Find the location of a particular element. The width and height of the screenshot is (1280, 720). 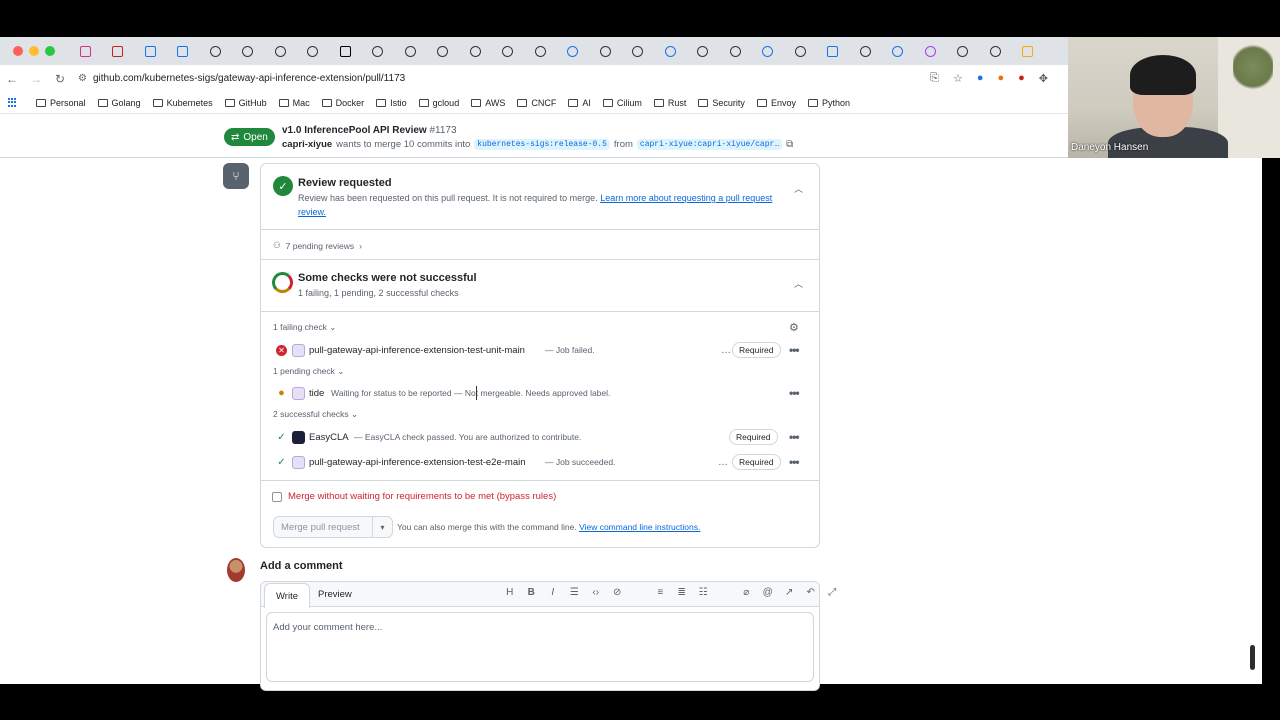

reload-button: ↻ is located at coordinates (60, 79).